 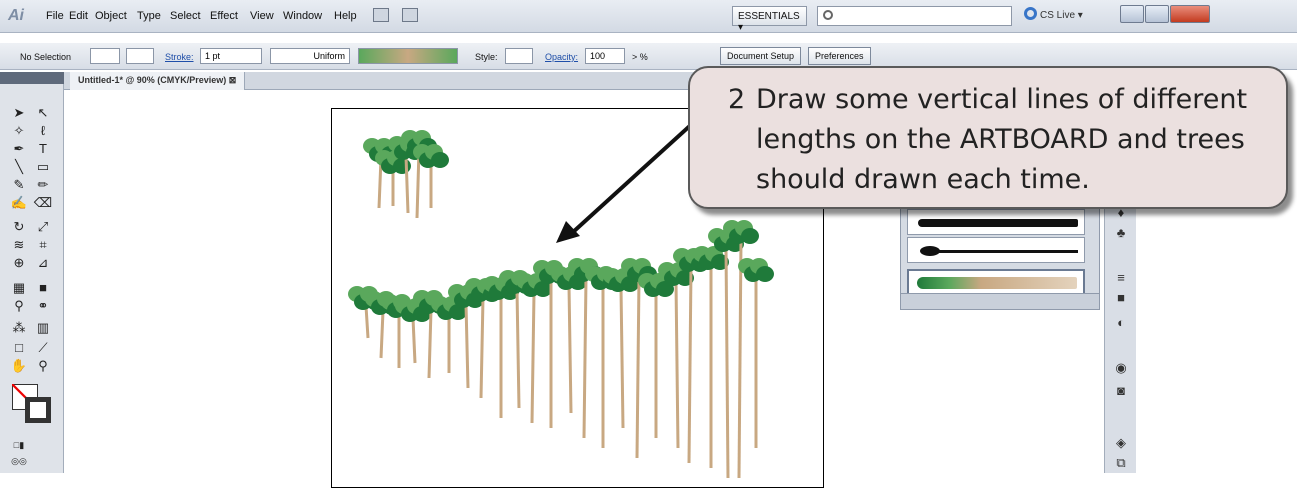 I want to click on style-picker, so click(x=519, y=56).